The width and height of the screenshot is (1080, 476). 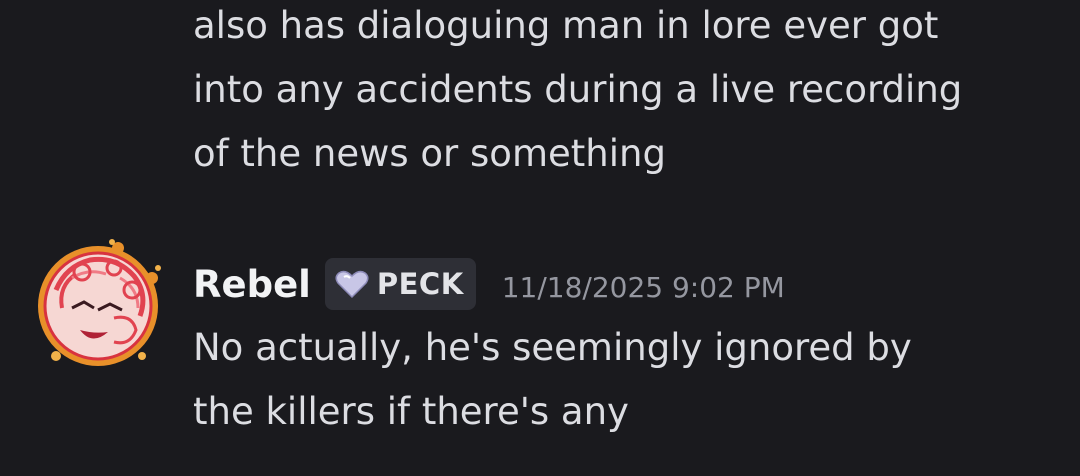 I want to click on avatar-image, so click(x=99, y=302).